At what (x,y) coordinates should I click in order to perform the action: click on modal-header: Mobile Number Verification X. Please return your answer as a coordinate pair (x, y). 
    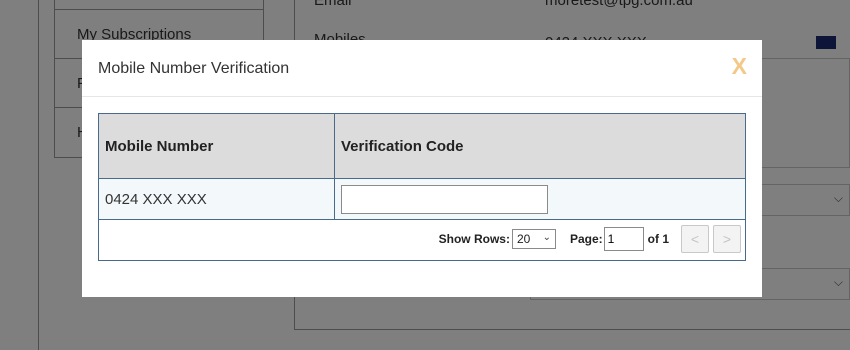
    Looking at the image, I should click on (422, 68).